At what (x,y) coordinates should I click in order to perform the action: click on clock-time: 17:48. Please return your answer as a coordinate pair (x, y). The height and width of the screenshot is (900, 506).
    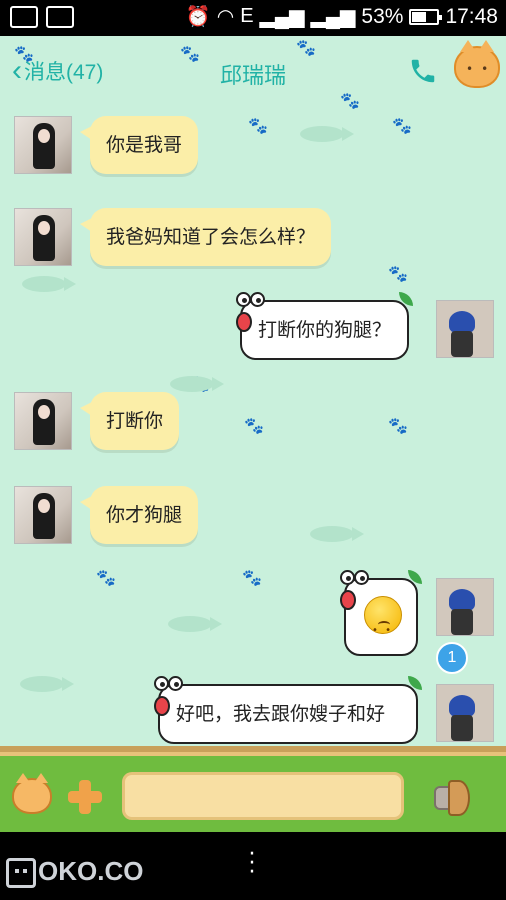
    Looking at the image, I should click on (471, 16).